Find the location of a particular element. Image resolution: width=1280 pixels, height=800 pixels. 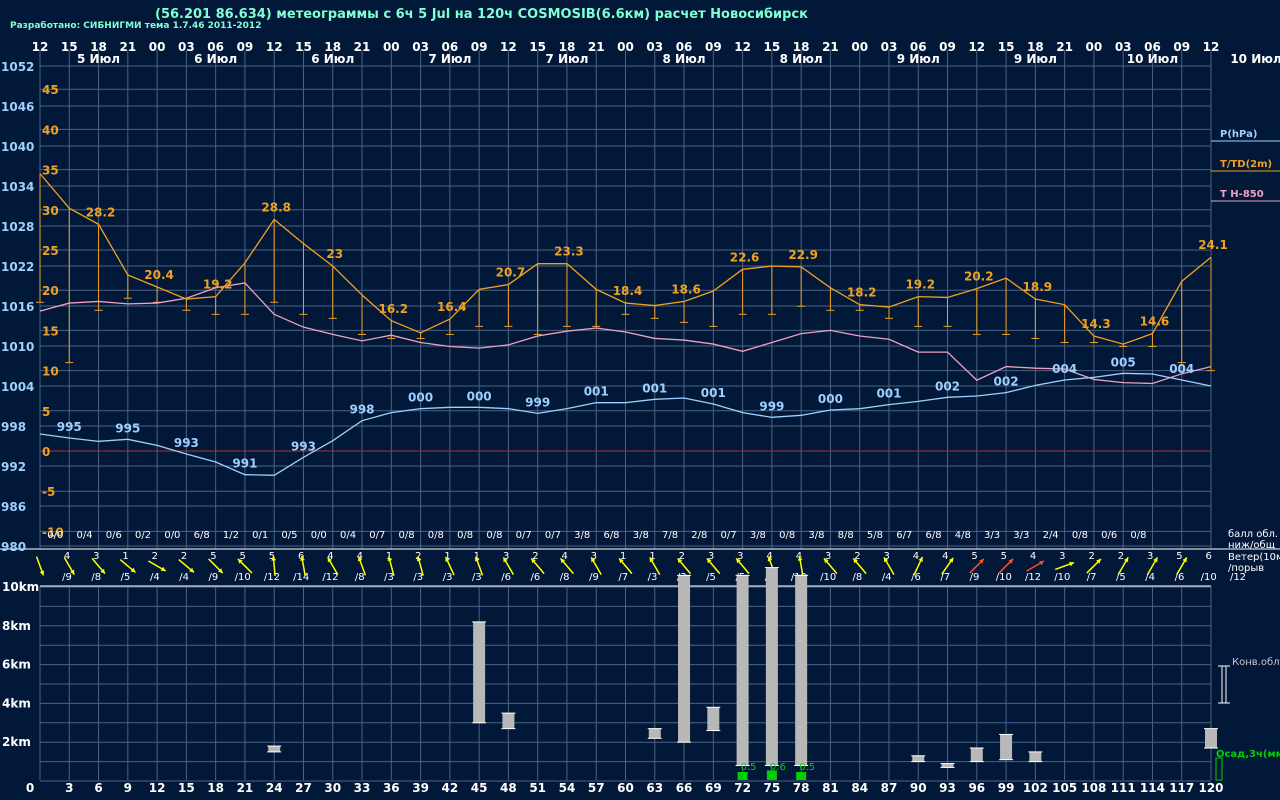

temperature-value-label: 24.1 is located at coordinates (1213, 245).